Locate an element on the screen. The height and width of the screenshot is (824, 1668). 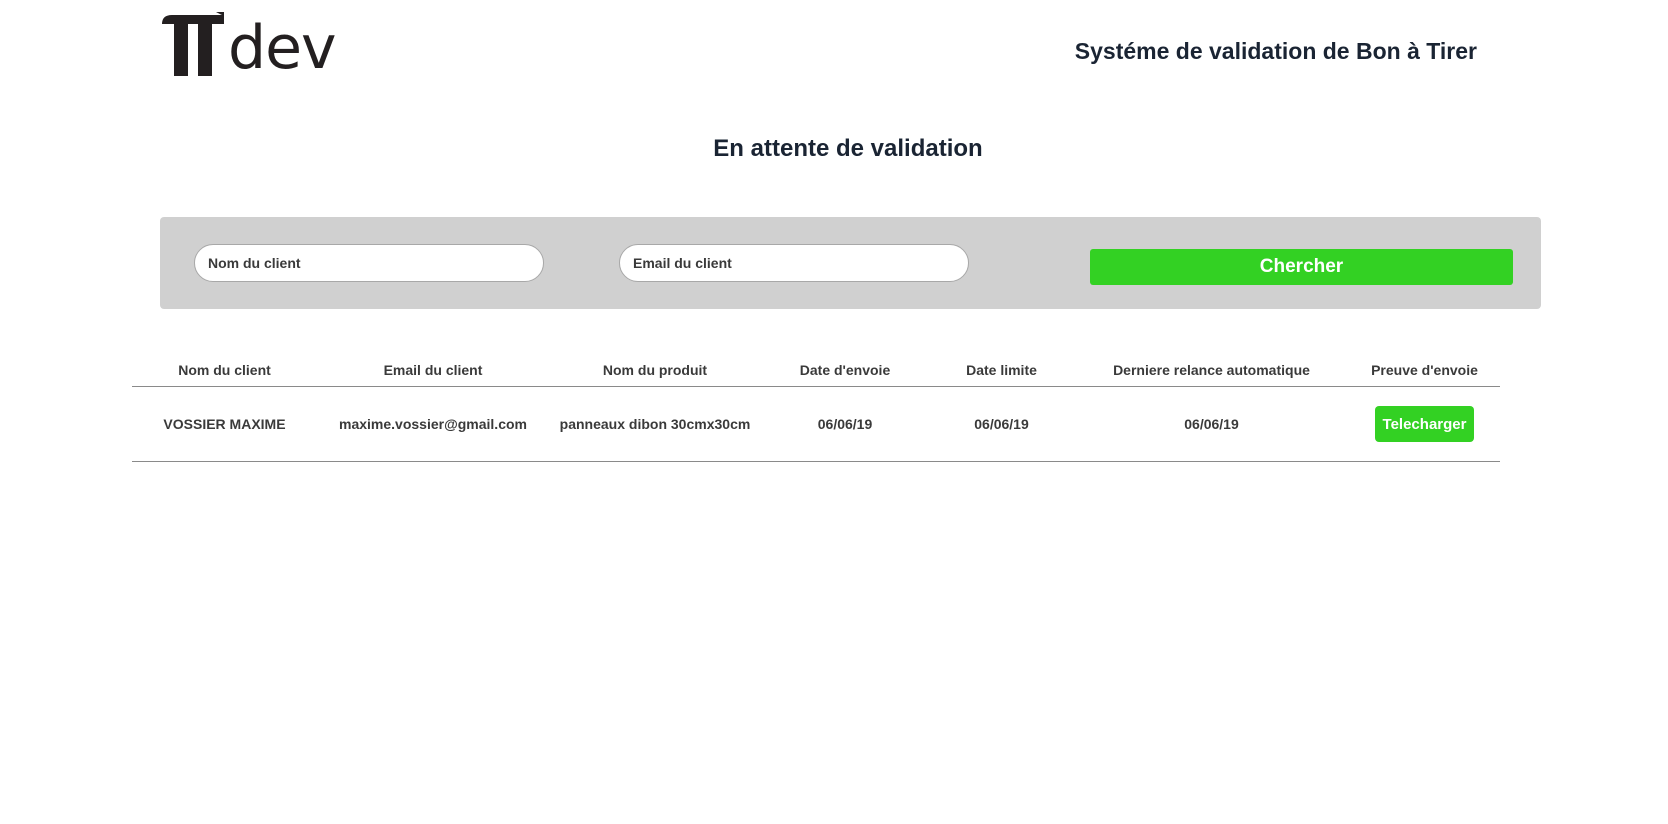
column-header-deadline: Date limite is located at coordinates (1001, 370).